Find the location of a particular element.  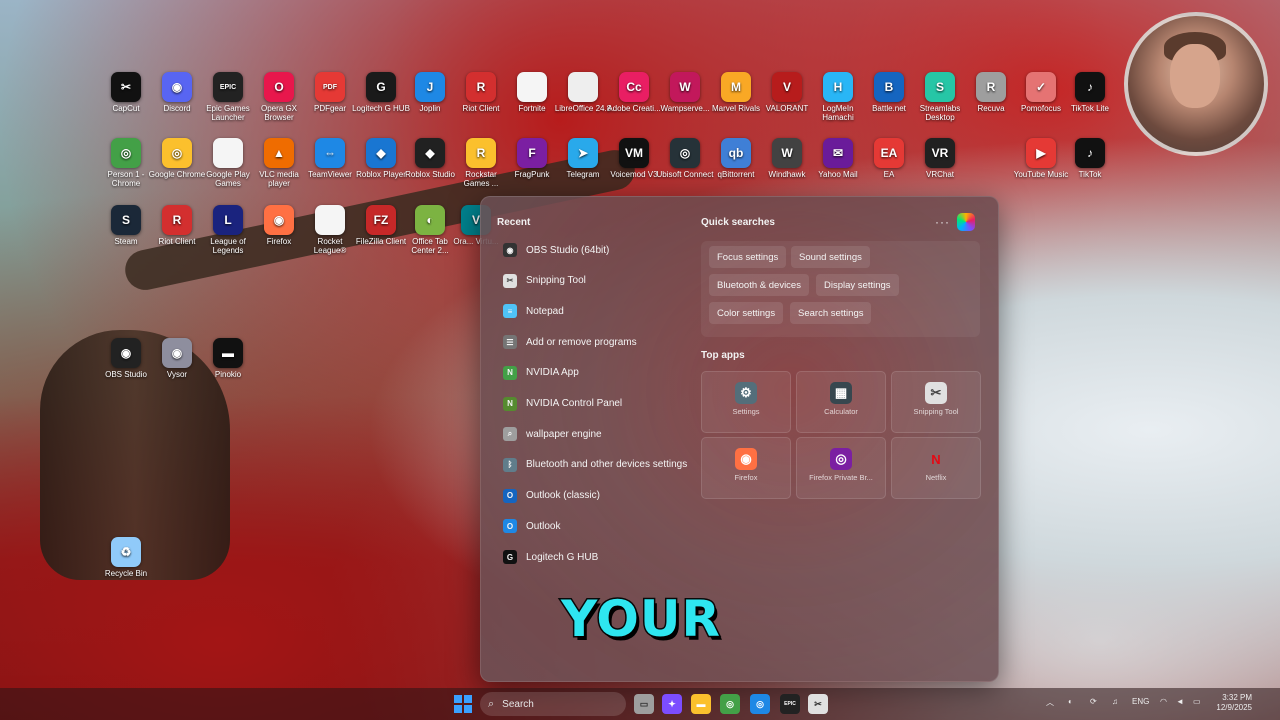

desktop-icon-label: Joplin is located at coordinates (430, 108).